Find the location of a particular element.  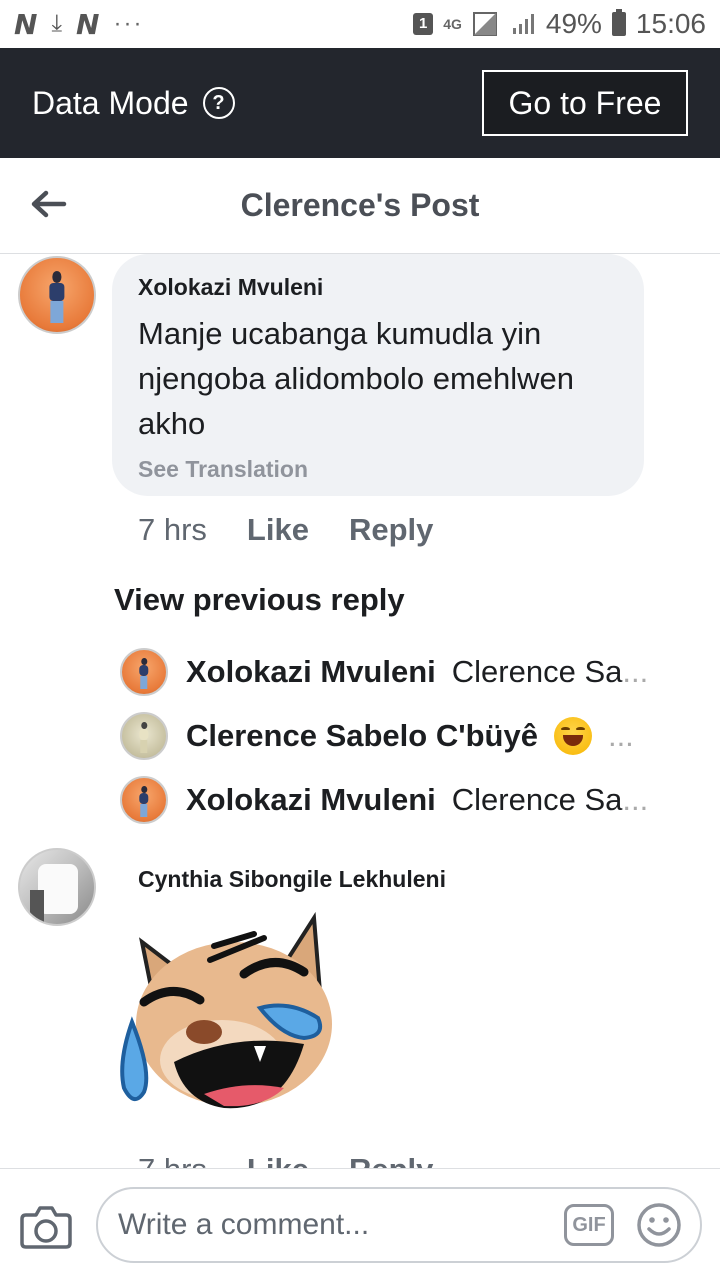

more-dots-icon: ··· is located at coordinates (128, 23).